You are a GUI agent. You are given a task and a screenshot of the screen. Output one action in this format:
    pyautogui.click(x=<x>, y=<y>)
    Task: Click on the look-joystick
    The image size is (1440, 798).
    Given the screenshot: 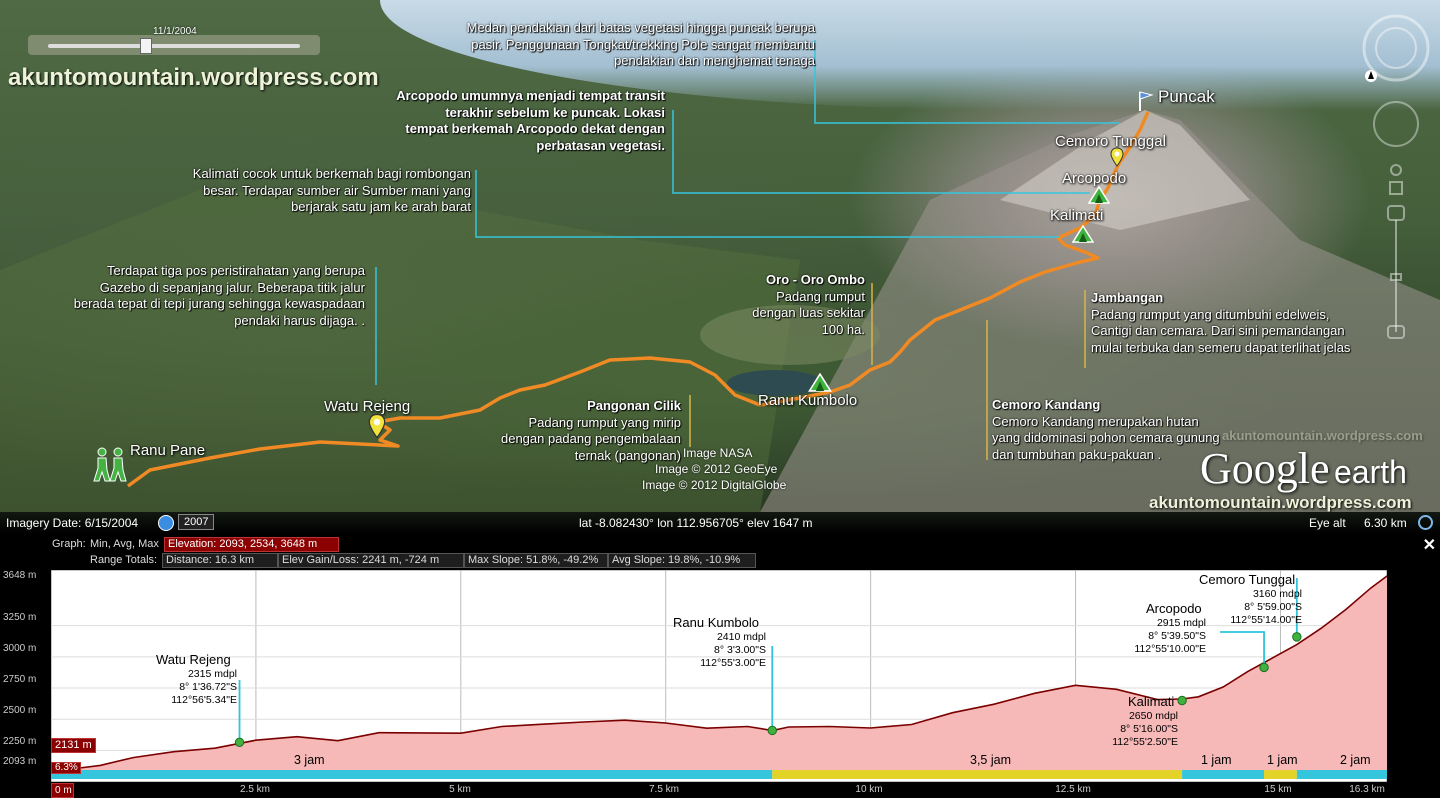 What is the action you would take?
    pyautogui.click(x=1396, y=124)
    